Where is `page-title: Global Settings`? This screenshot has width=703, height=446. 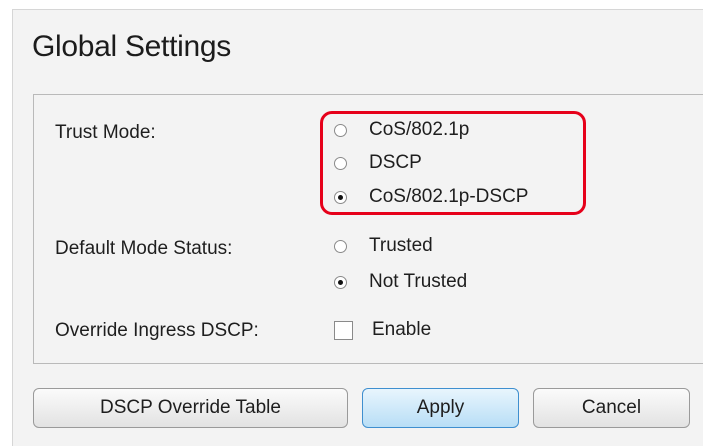
page-title: Global Settings is located at coordinates (131, 46).